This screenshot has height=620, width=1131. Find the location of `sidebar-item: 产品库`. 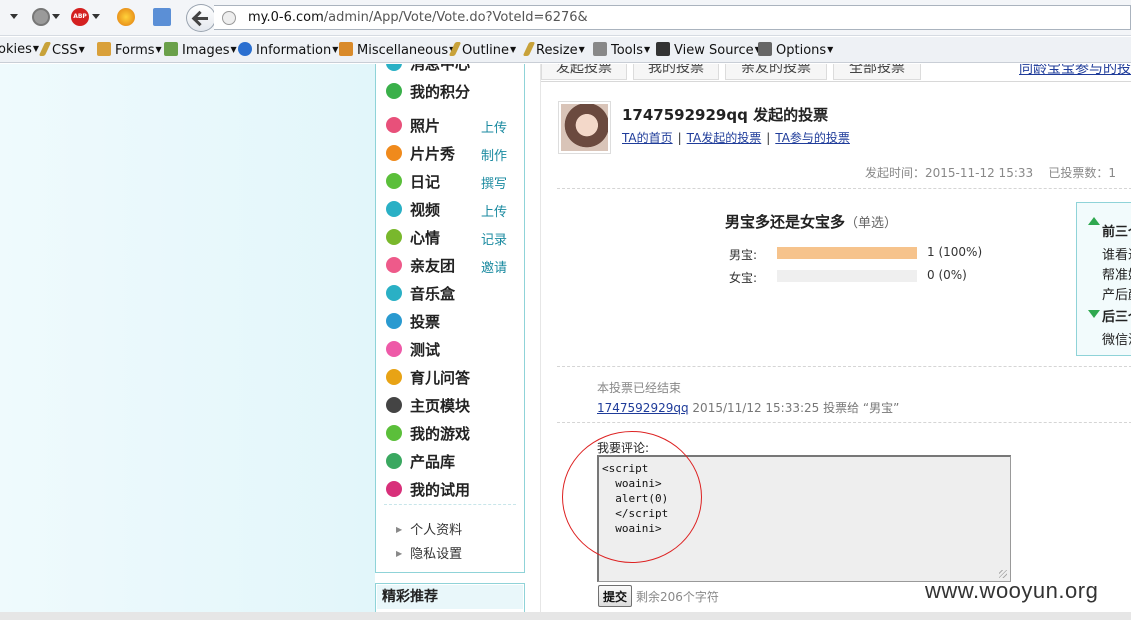

sidebar-item: 产品库 is located at coordinates (453, 461).